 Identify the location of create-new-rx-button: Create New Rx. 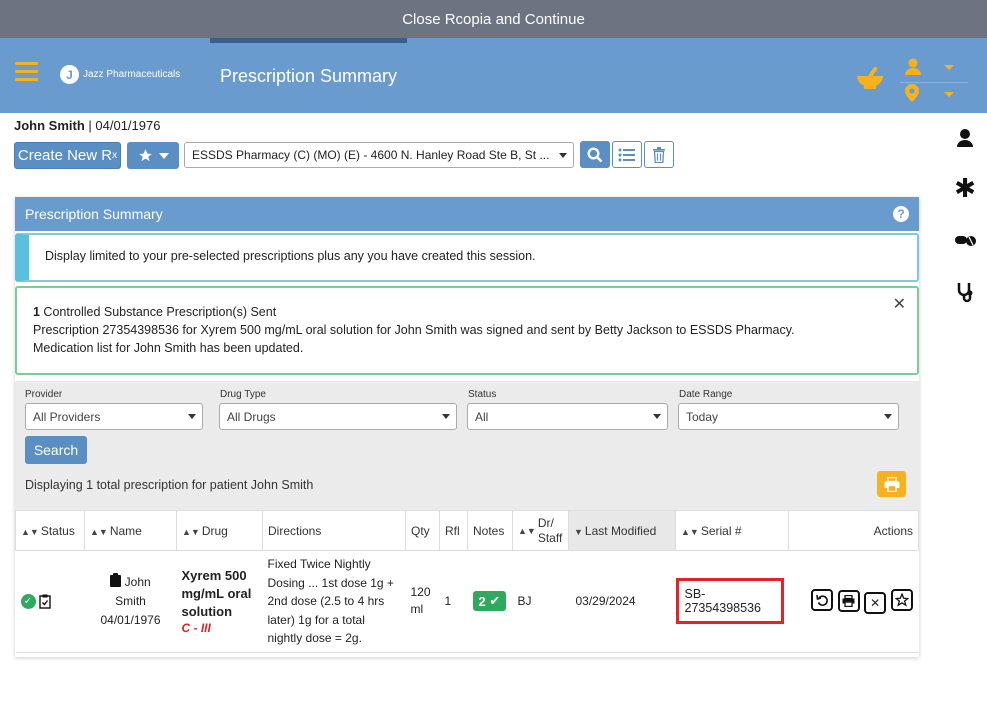
(67, 155).